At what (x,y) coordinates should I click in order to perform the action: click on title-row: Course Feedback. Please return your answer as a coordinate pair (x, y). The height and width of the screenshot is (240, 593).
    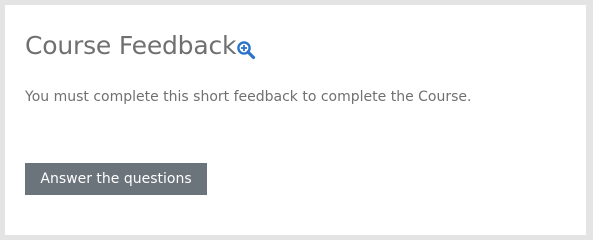
    Looking at the image, I should click on (140, 44).